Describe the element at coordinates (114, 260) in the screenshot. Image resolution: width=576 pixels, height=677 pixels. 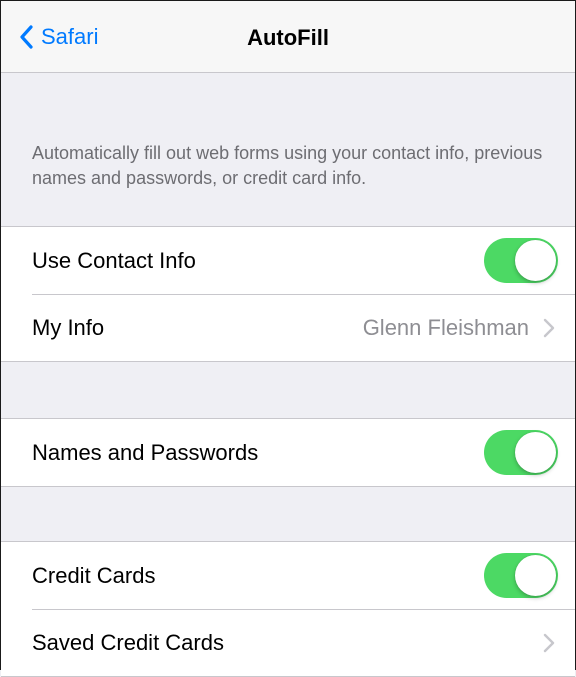
I see `use-contact-info-label: Use Contact Info` at that location.